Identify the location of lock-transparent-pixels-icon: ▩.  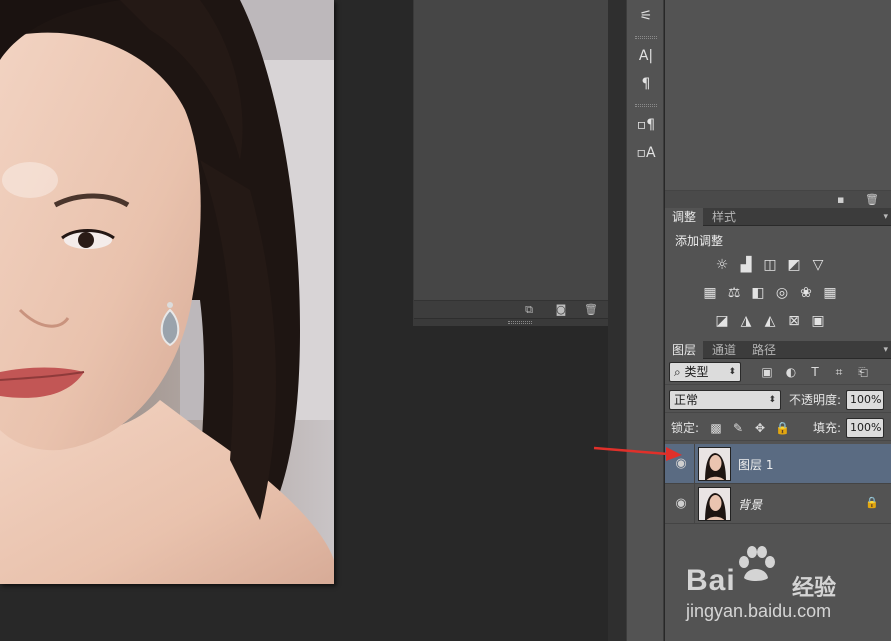
(716, 428).